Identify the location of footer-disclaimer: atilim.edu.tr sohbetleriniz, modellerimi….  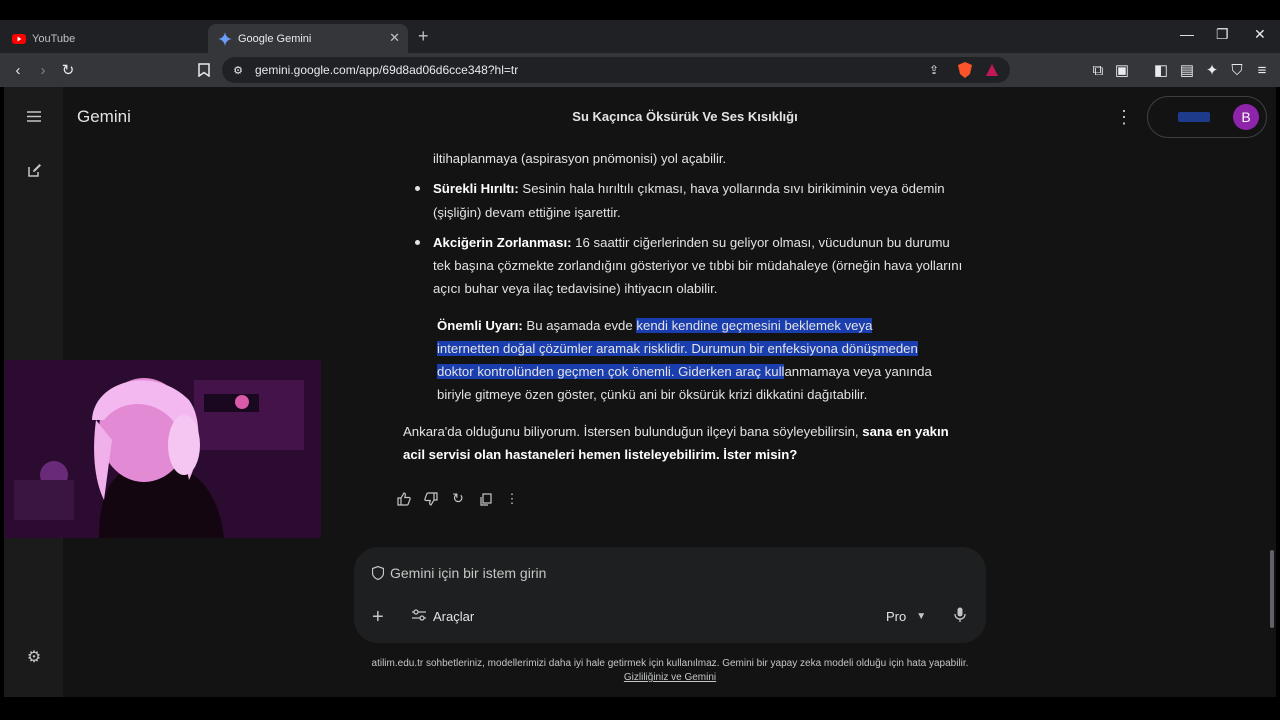
(642, 671).